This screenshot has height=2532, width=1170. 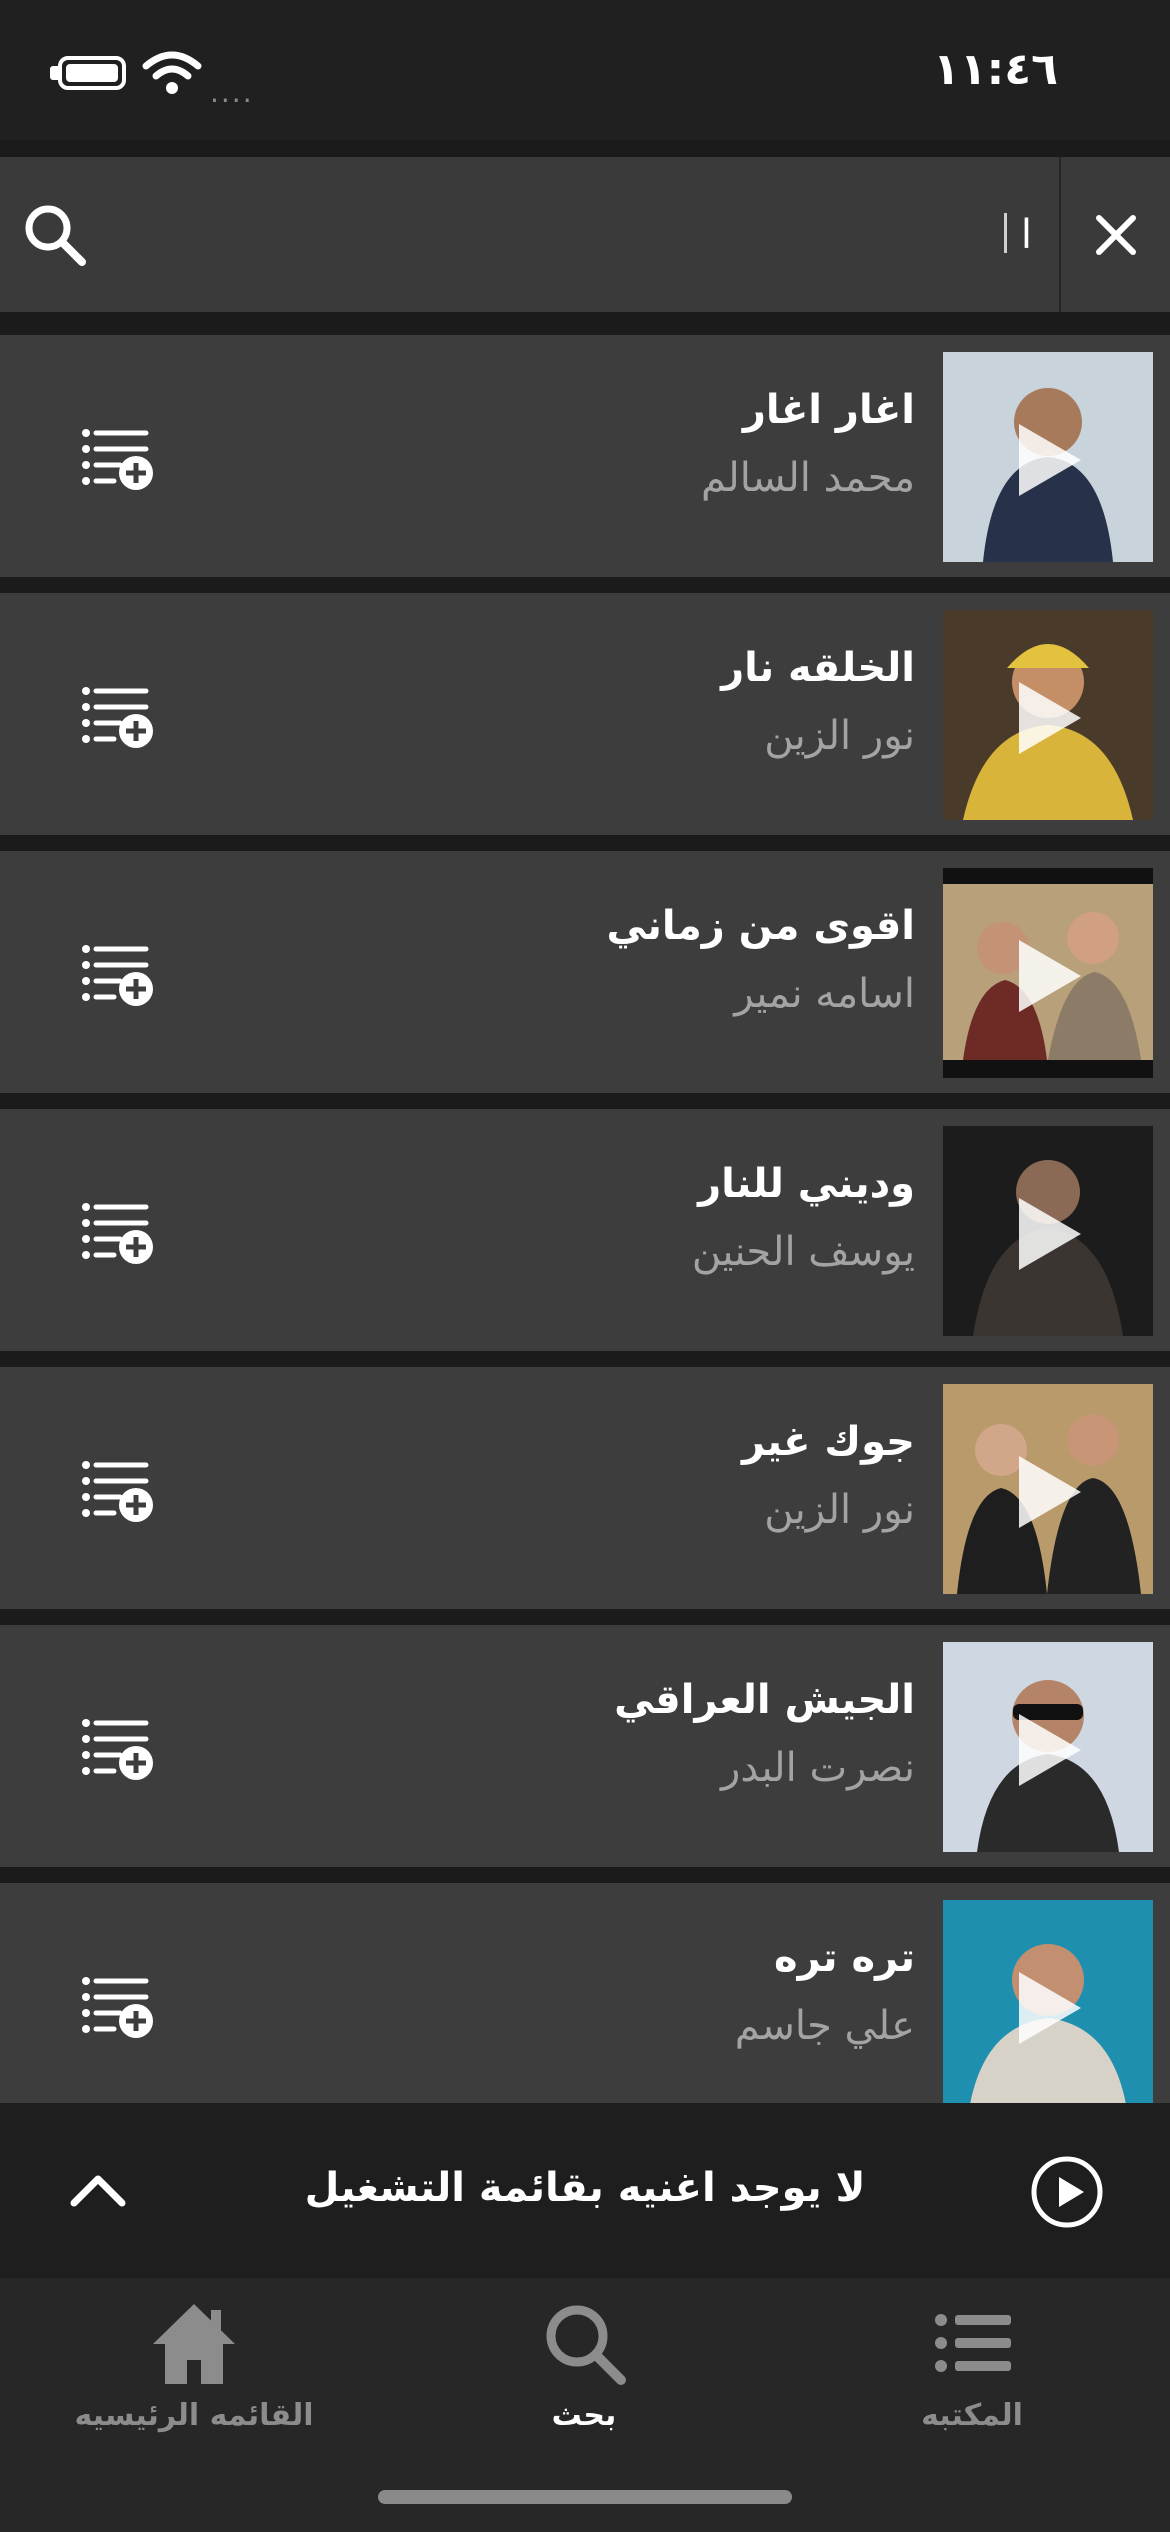 What do you see at coordinates (824, 2026) in the screenshot?
I see `song-artist: علي جاسم` at bounding box center [824, 2026].